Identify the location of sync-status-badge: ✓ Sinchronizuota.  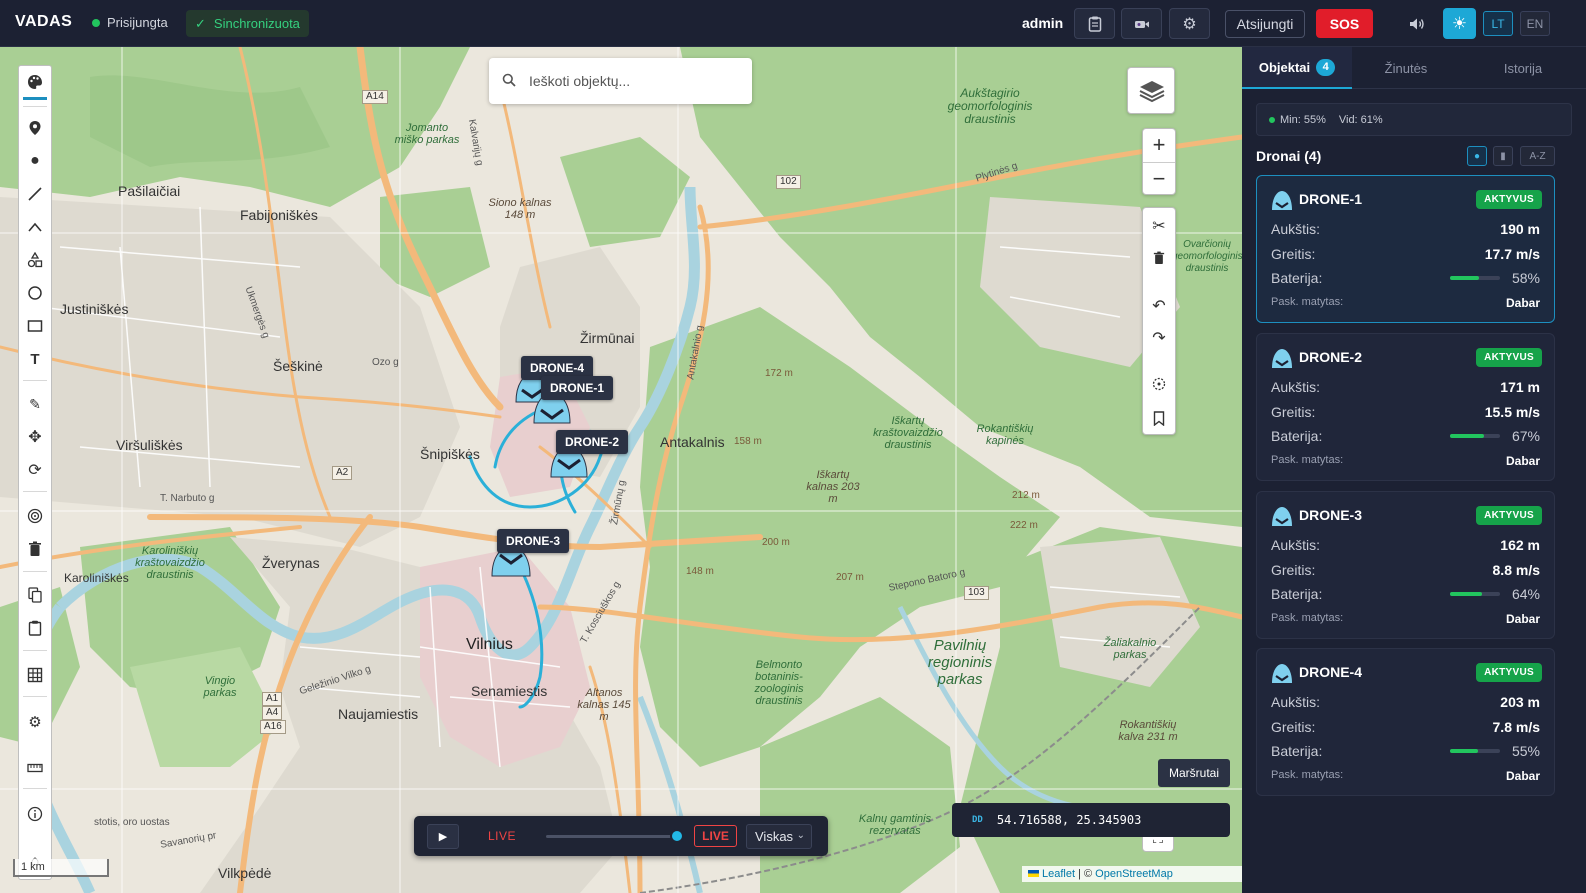
(247, 23).